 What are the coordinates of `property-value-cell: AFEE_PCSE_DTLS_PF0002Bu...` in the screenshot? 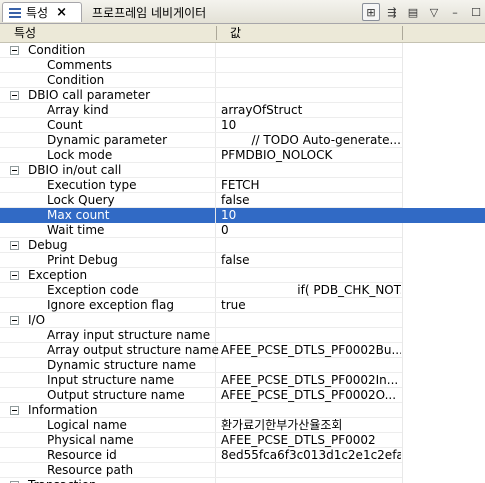 It's located at (311, 350).